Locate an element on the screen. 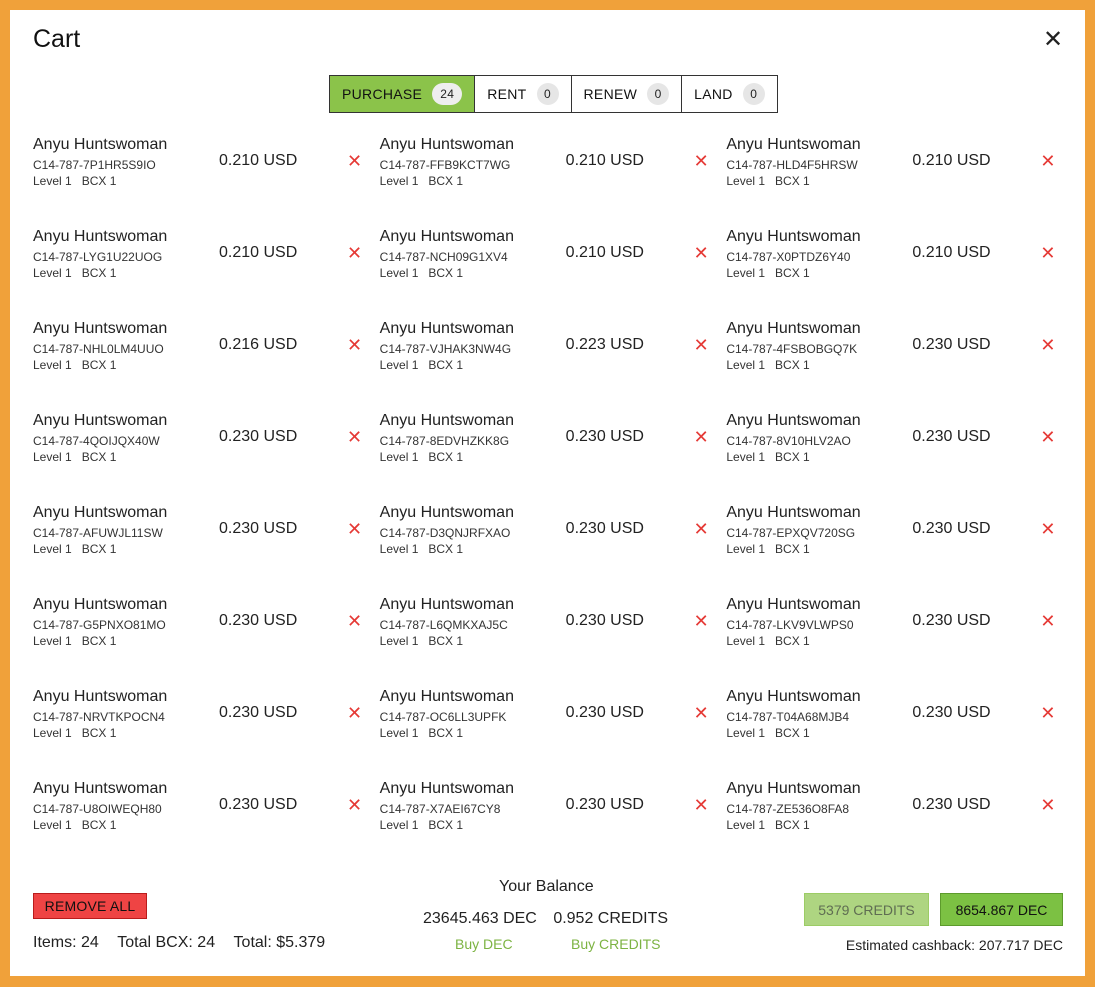 This screenshot has height=987, width=1095. tab-count-badge: 0 is located at coordinates (658, 94).